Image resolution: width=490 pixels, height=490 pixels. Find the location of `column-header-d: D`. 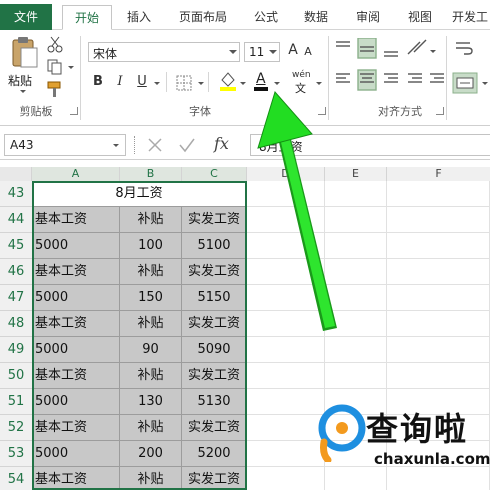

column-header-d: D is located at coordinates (286, 174).